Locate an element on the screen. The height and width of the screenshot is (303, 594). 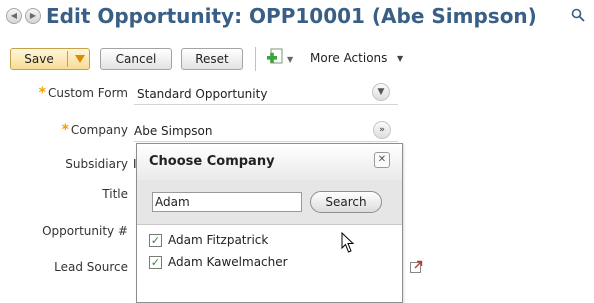
custom-form-dropdown-button: ▼ is located at coordinates (381, 92).